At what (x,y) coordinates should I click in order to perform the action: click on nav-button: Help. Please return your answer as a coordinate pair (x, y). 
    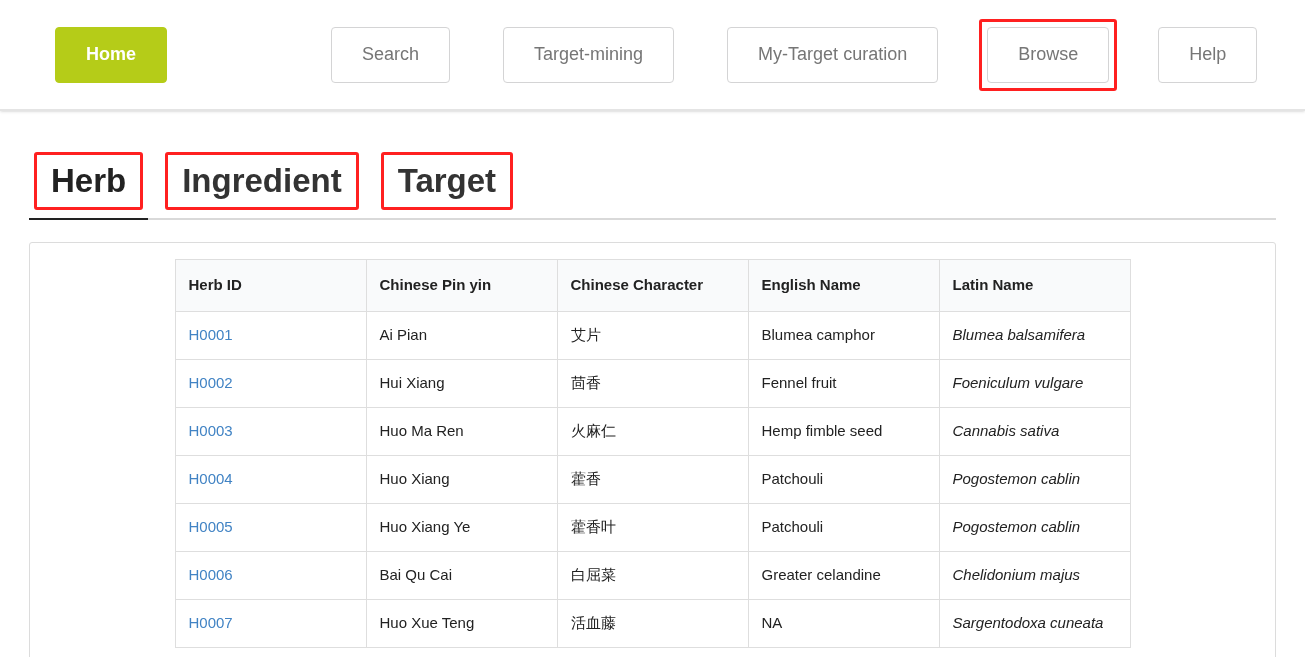
    Looking at the image, I should click on (1208, 54).